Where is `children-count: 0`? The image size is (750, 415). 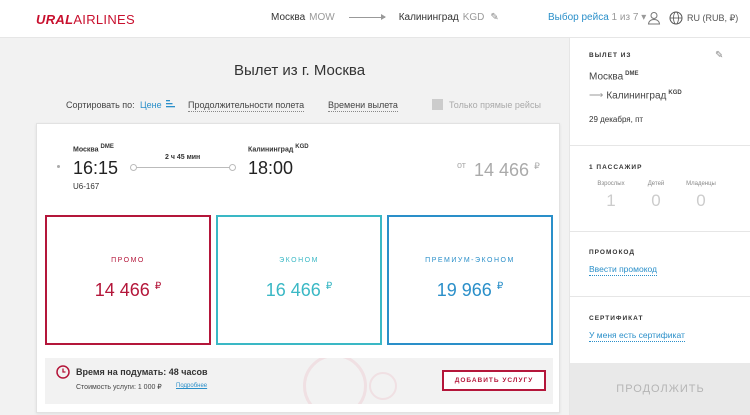
children-count: 0 is located at coordinates (656, 201).